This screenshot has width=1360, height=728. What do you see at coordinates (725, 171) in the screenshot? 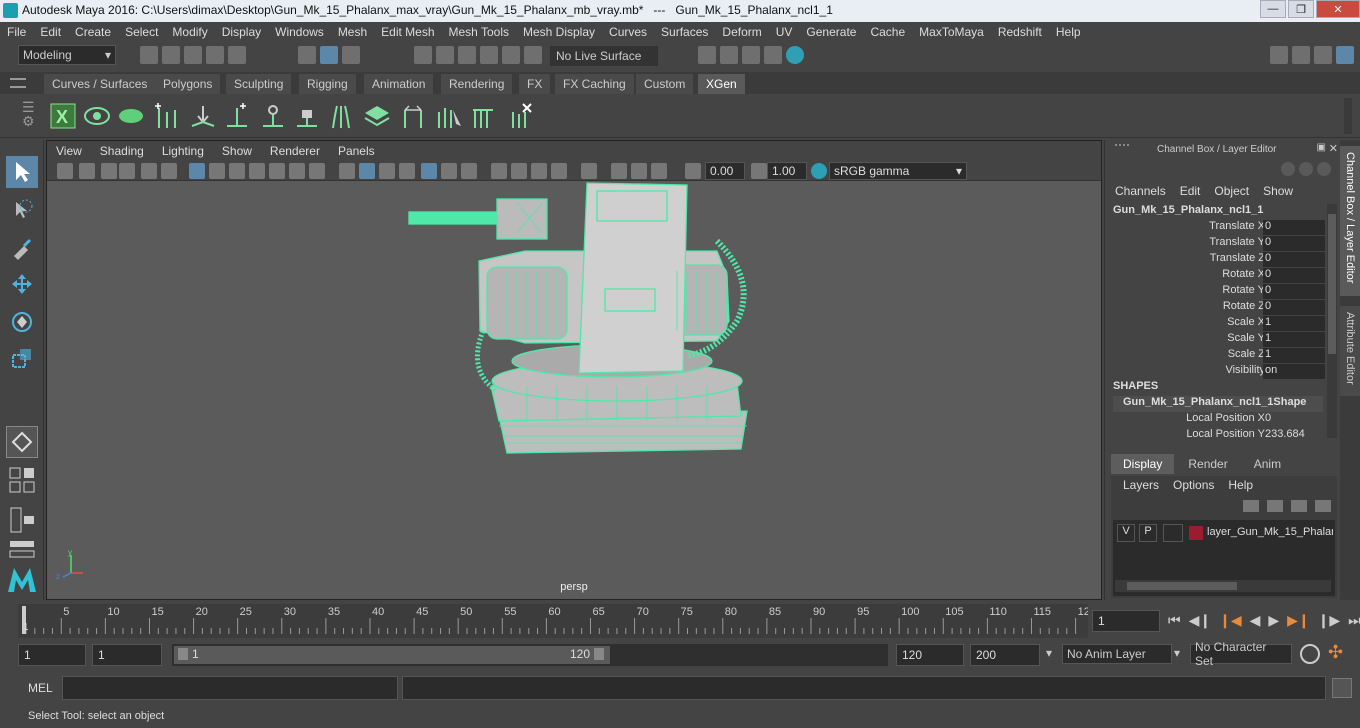
I see `exposure-field: 0.00` at bounding box center [725, 171].